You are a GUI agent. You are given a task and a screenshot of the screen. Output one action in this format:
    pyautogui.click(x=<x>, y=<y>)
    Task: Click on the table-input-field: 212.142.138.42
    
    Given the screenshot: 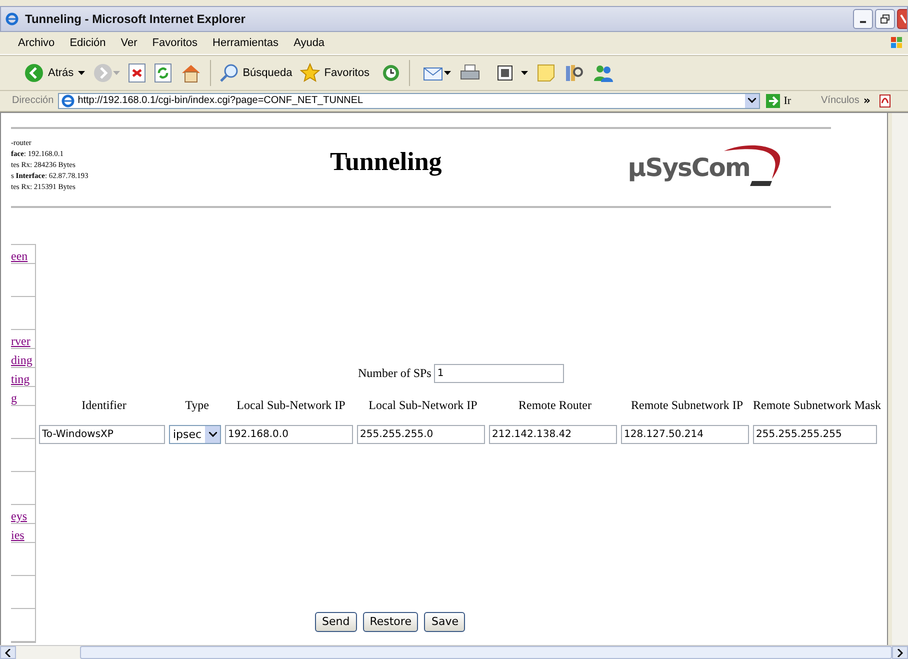 What is the action you would take?
    pyautogui.click(x=553, y=434)
    